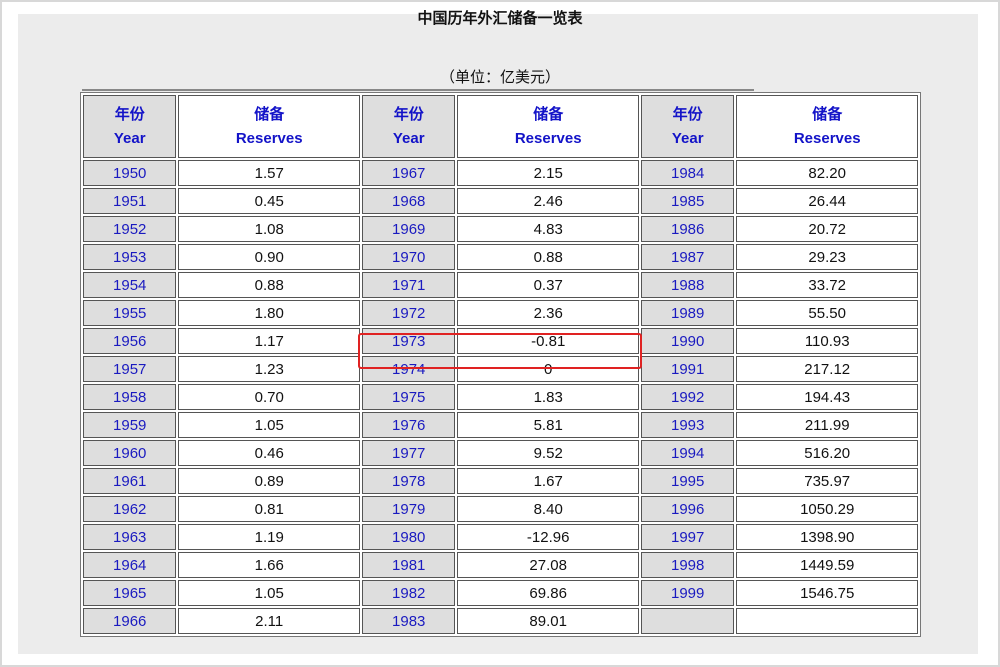  What do you see at coordinates (500, 565) in the screenshot?
I see `table-row: 1964 1.66 1981 27.08 1998 1449.59` at bounding box center [500, 565].